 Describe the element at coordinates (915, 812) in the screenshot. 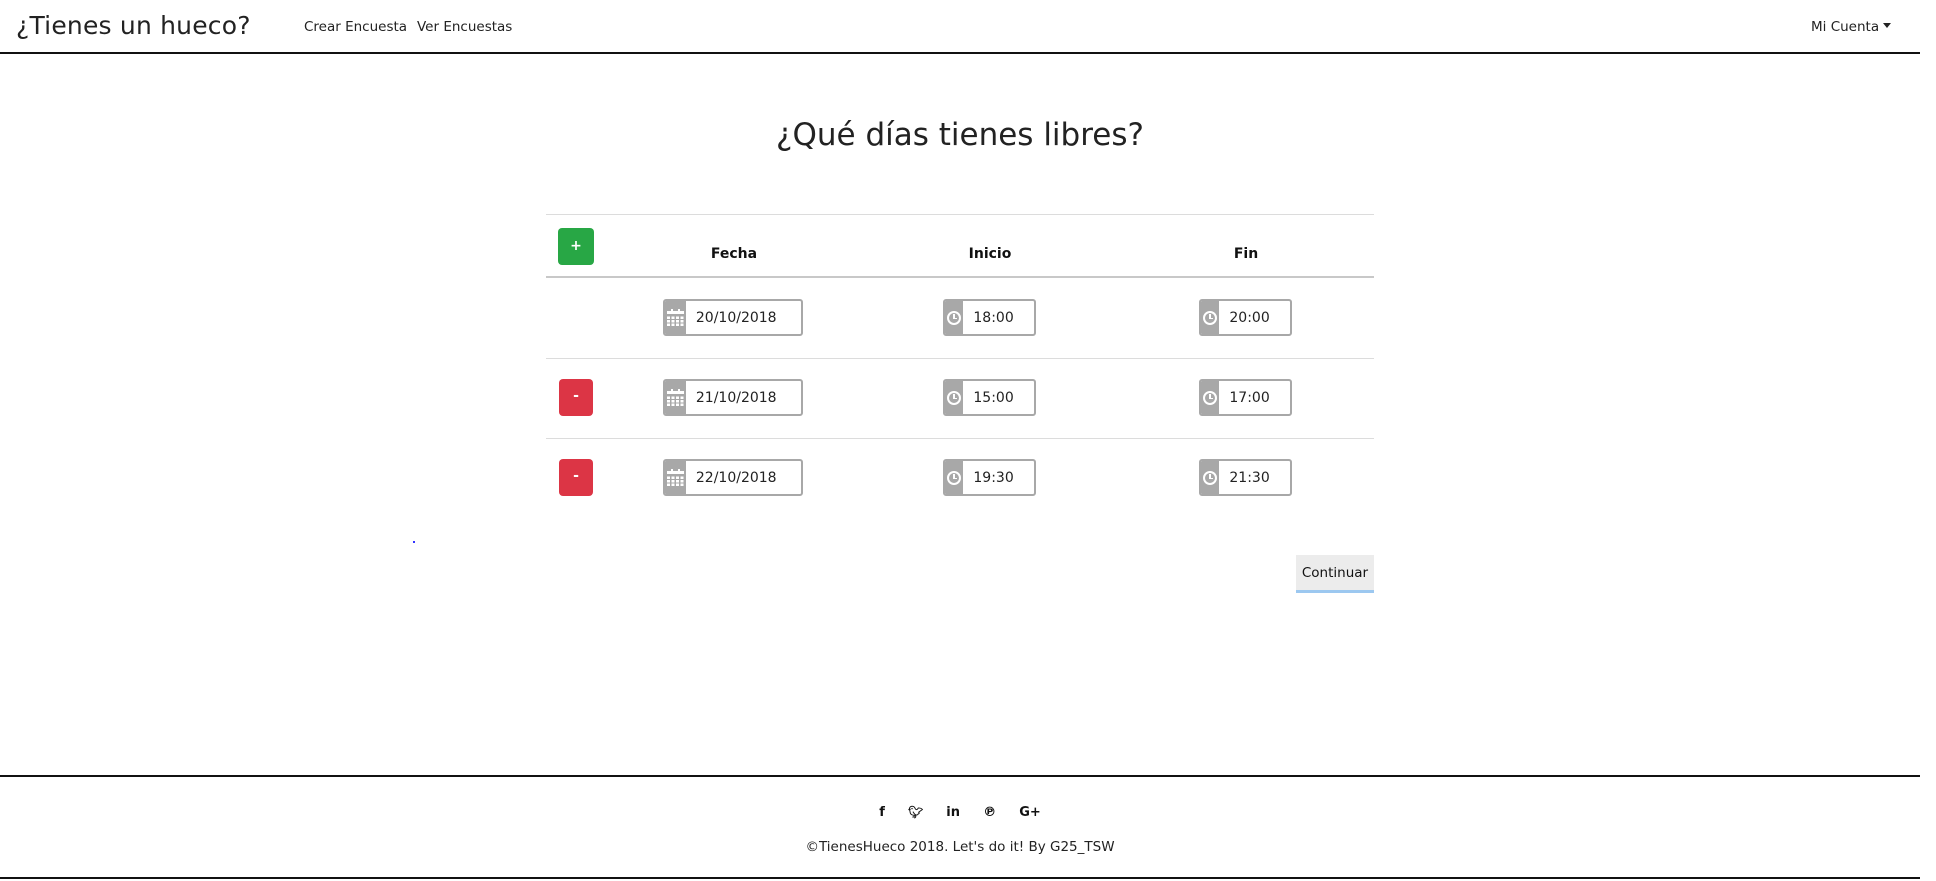

I see `twitter-icon: 🐦︎` at that location.